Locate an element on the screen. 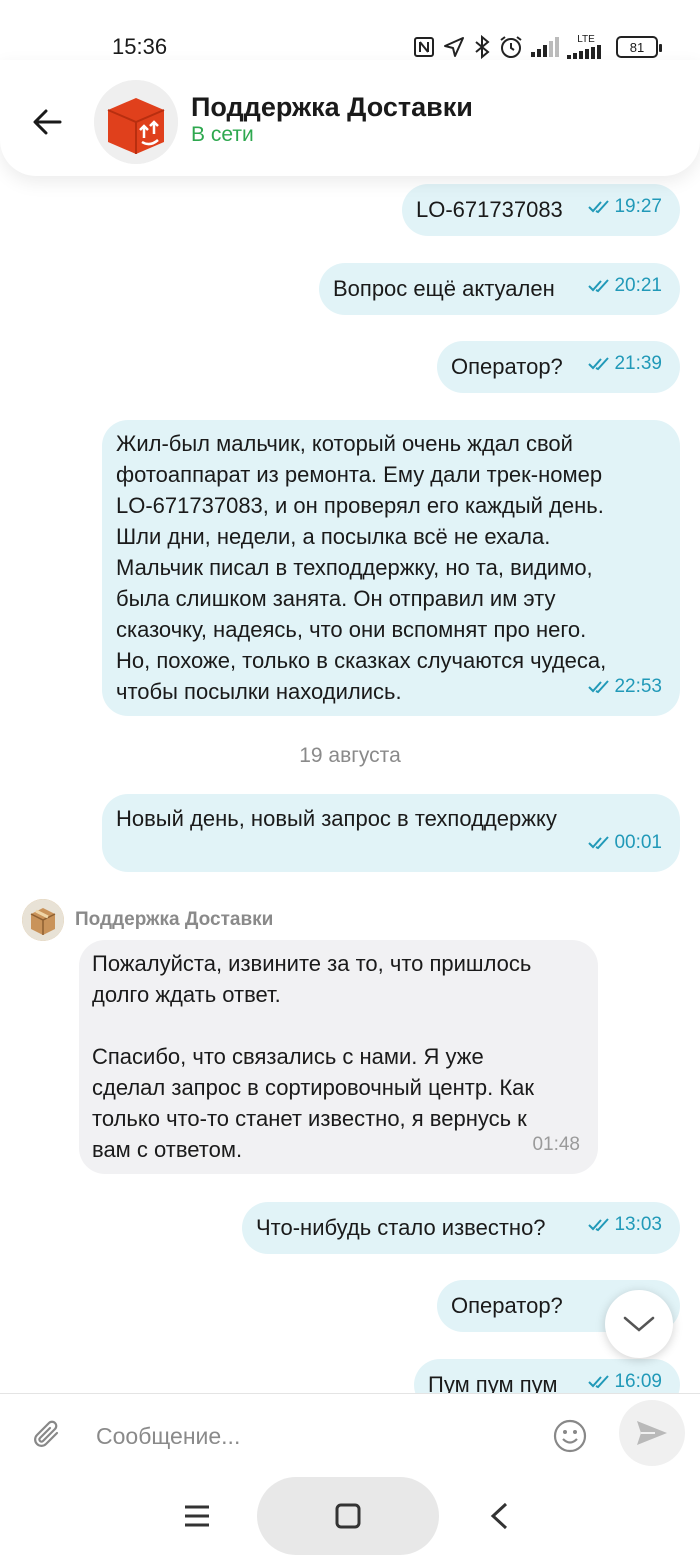 The image size is (700, 1556). message-meta: 16:09 is located at coordinates (625, 1379).